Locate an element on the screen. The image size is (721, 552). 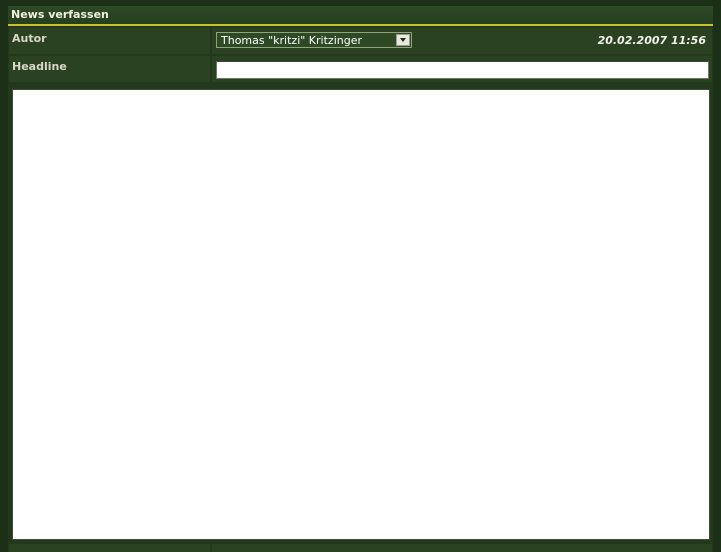
headline-label: Headline is located at coordinates (39, 66).